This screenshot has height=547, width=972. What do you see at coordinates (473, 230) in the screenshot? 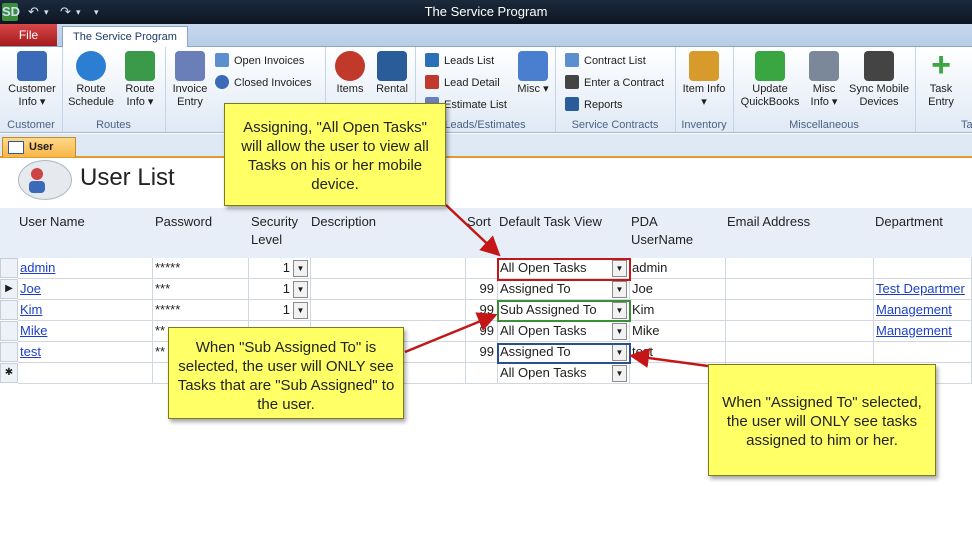
I see `arrow-to-all-open-tasks` at bounding box center [473, 230].